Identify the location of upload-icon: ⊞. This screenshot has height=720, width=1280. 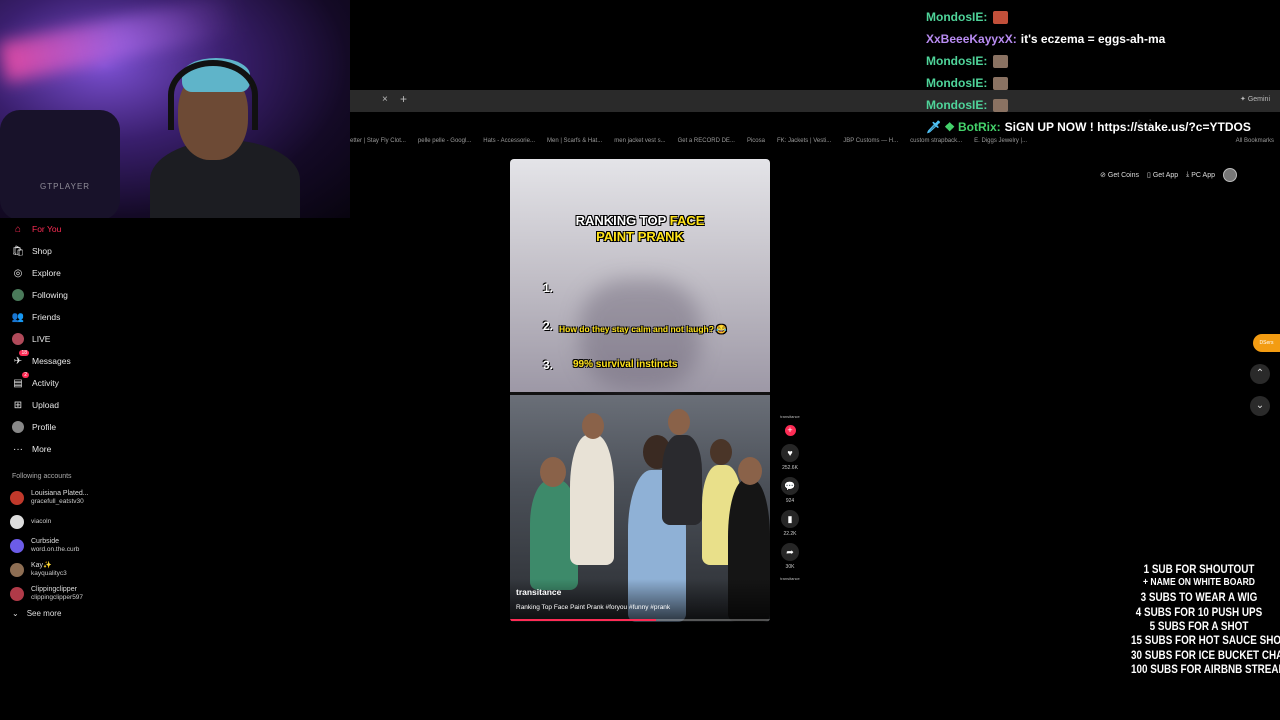
(18, 405).